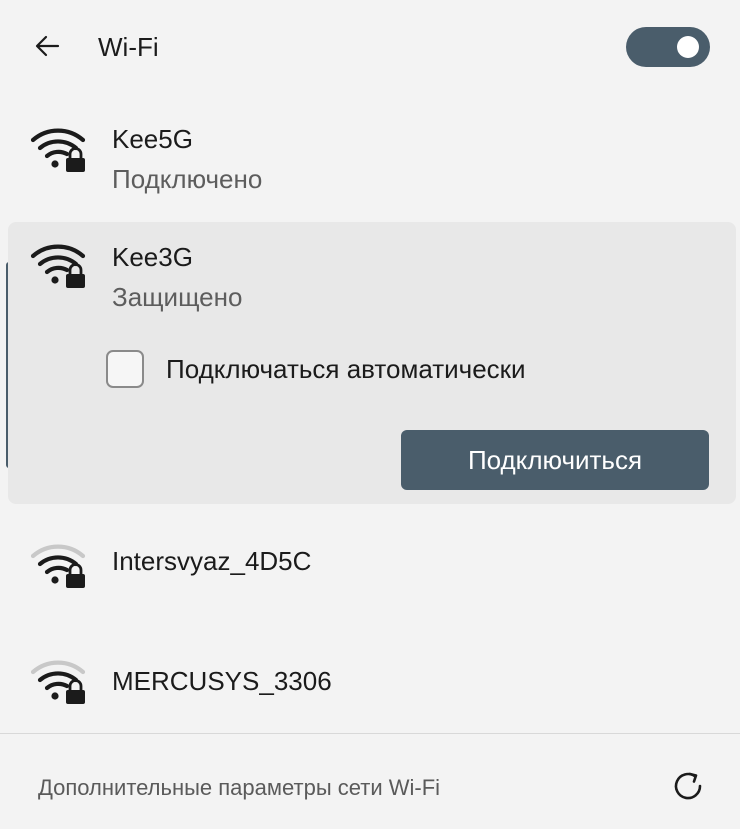 This screenshot has width=740, height=829. What do you see at coordinates (239, 788) in the screenshot?
I see `more-wifi-settings-link: Дополнительные параметры сети Wi-Fi` at bounding box center [239, 788].